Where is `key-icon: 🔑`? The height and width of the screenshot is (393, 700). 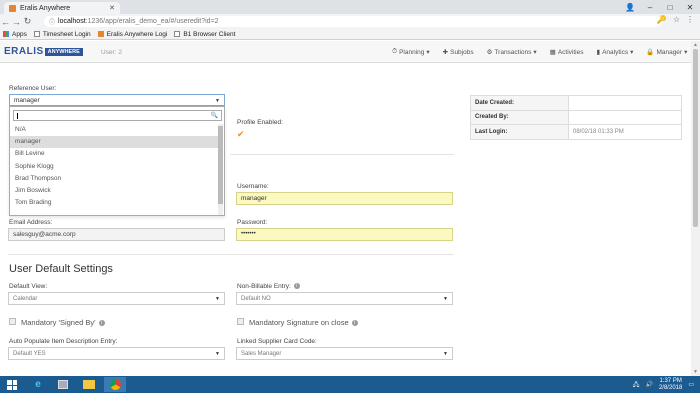
key-icon: 🔑 is located at coordinates (662, 19).